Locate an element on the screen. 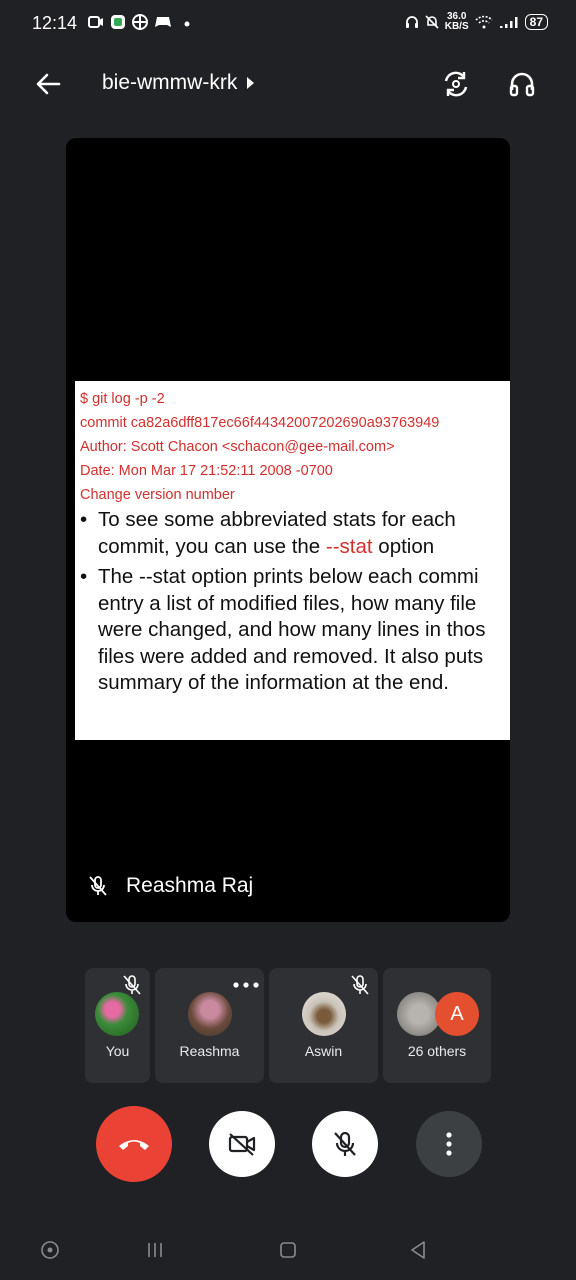 The height and width of the screenshot is (1280, 576). gamepad-icon is located at coordinates (163, 22).